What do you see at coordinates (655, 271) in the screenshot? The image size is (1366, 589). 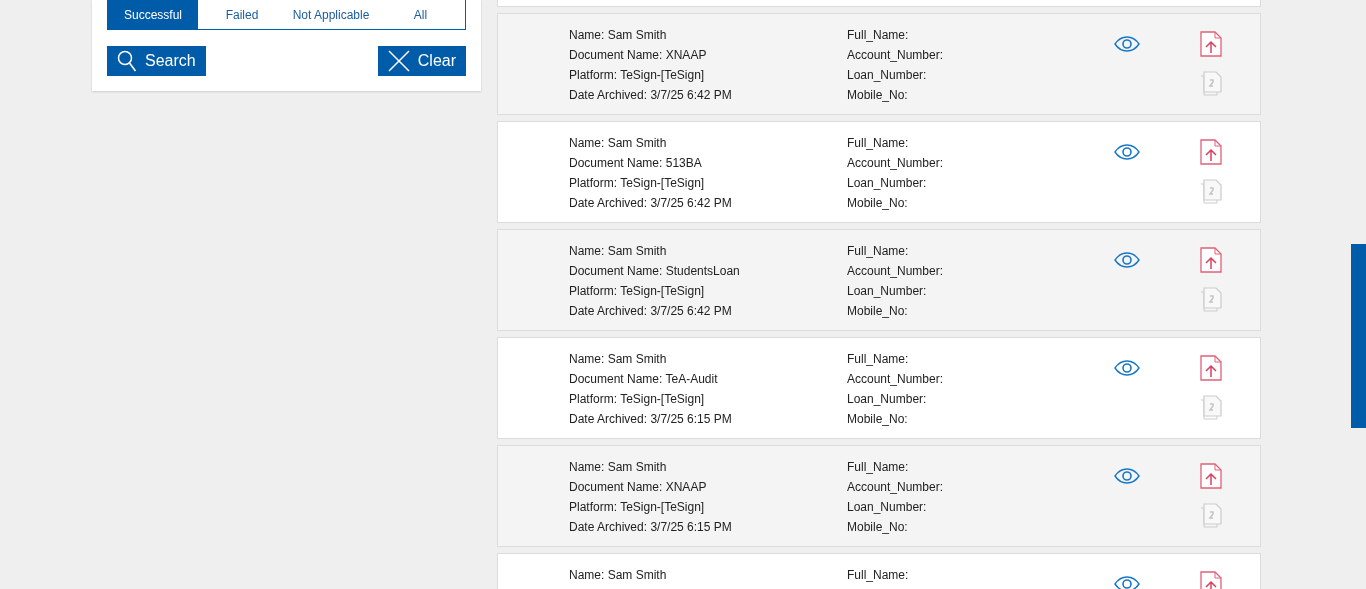 I see `record-detail: Document Name: StudentsLoan` at bounding box center [655, 271].